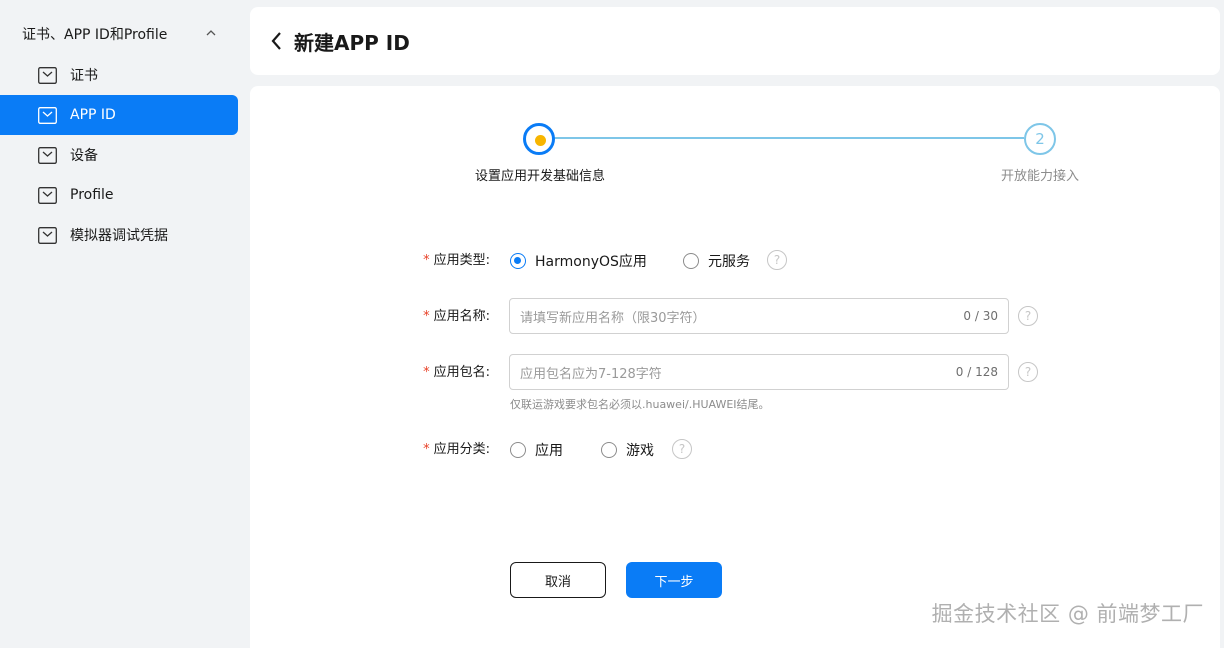 This screenshot has height=648, width=1224. Describe the element at coordinates (93, 115) in the screenshot. I see `sidebar-item-label: APP ID` at that location.